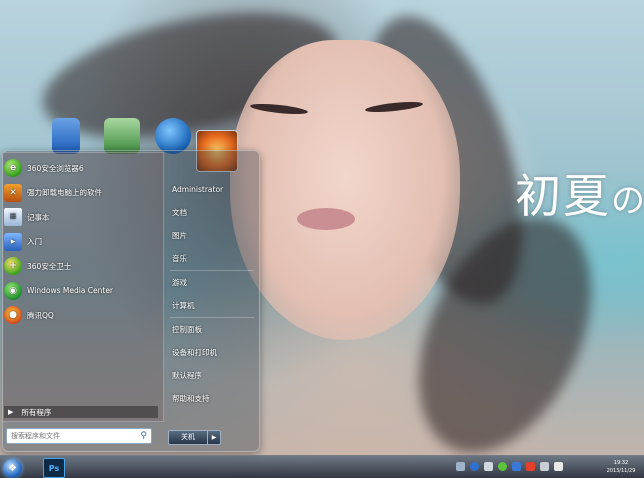  I want to click on globe-icon, so click(173, 136).